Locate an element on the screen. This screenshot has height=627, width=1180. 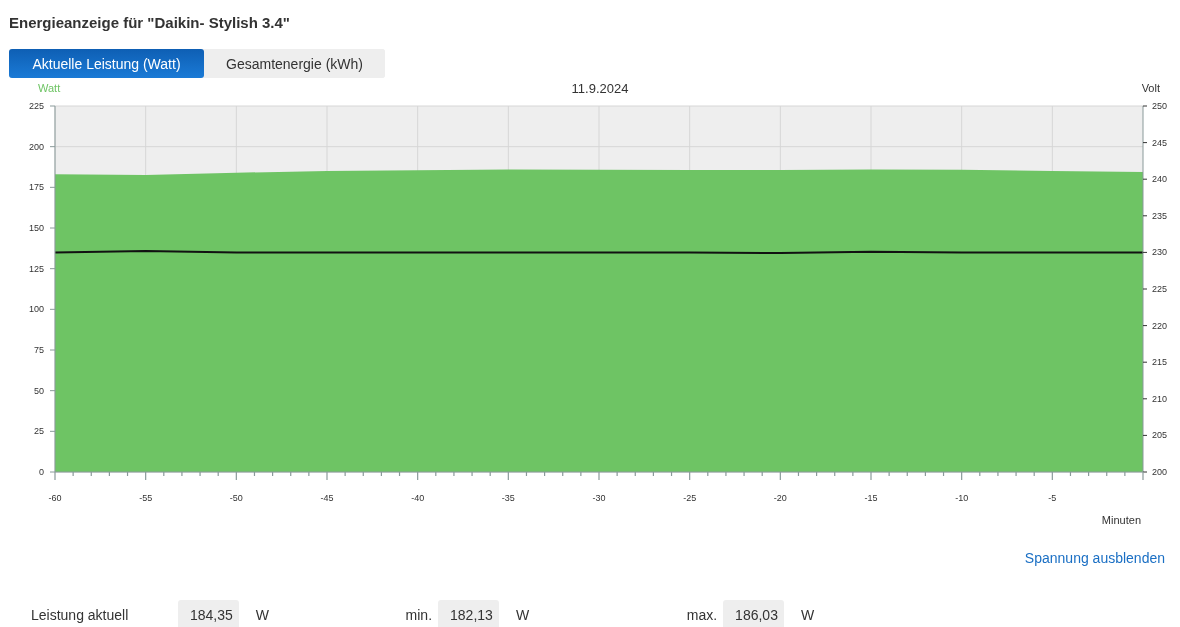
y-tick-label: 240 is located at coordinates (1160, 179).